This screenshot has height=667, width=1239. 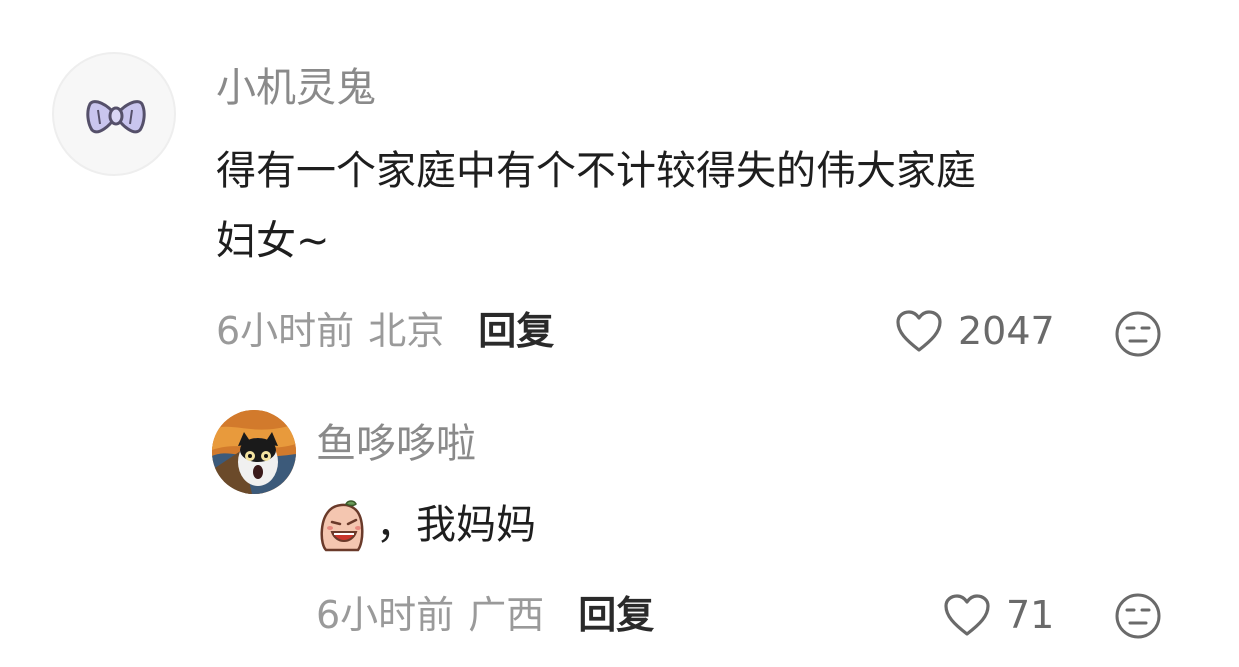 What do you see at coordinates (406, 331) in the screenshot?
I see `location: 北京` at bounding box center [406, 331].